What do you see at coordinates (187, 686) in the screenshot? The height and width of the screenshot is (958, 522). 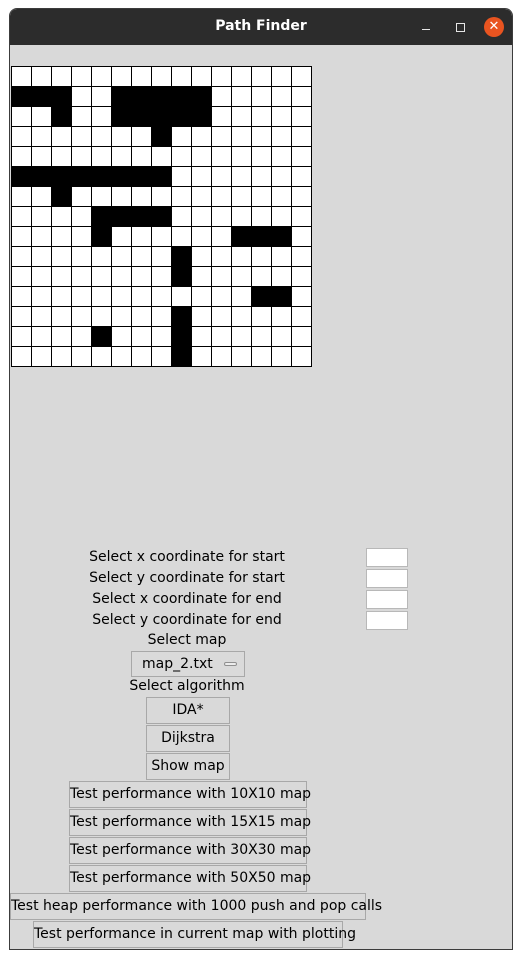 I see `algorithm-select-label: Select algorithm` at bounding box center [187, 686].